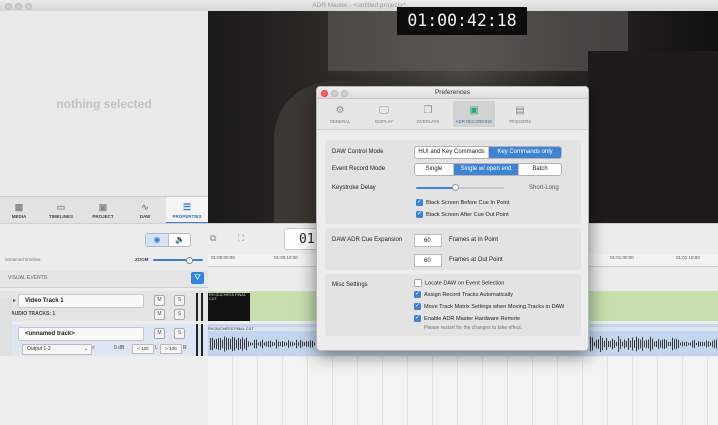  I want to click on option-single-open-end: Single w/ open end, so click(486, 169).